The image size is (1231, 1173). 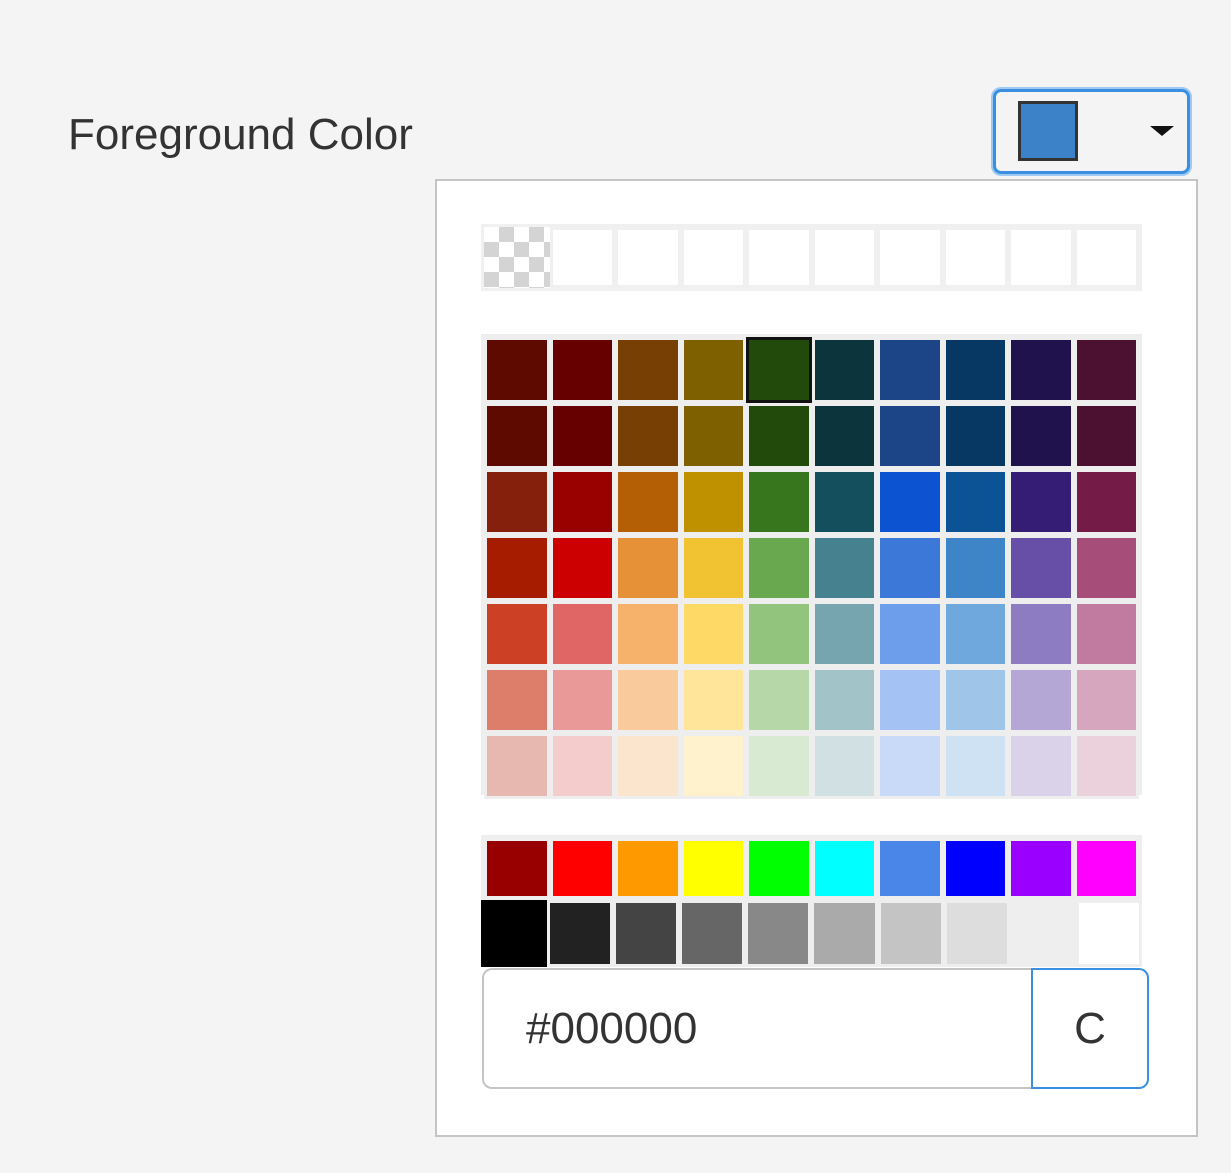 I want to click on color-picker-button, so click(x=1091, y=131).